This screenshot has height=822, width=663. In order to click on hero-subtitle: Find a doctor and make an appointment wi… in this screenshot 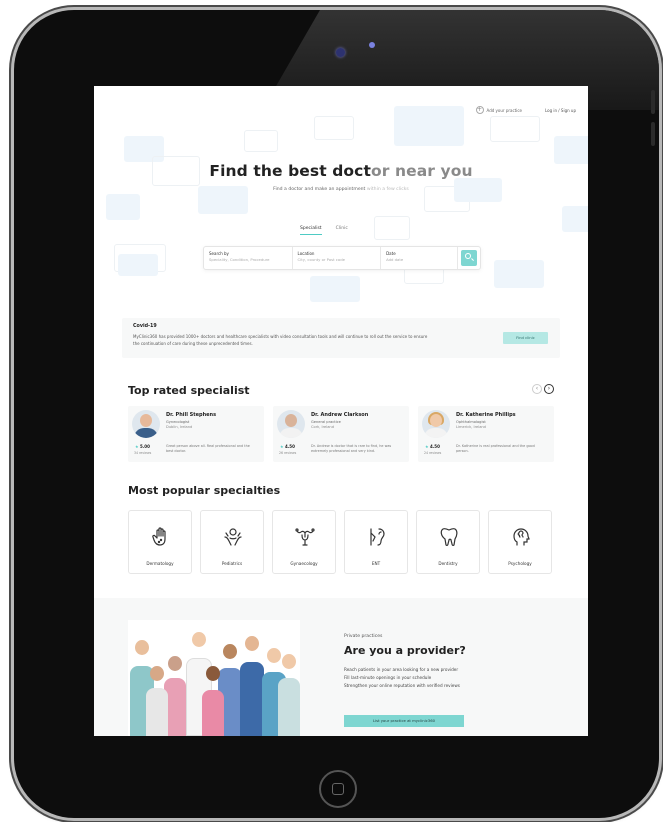, I will do `click(341, 189)`.